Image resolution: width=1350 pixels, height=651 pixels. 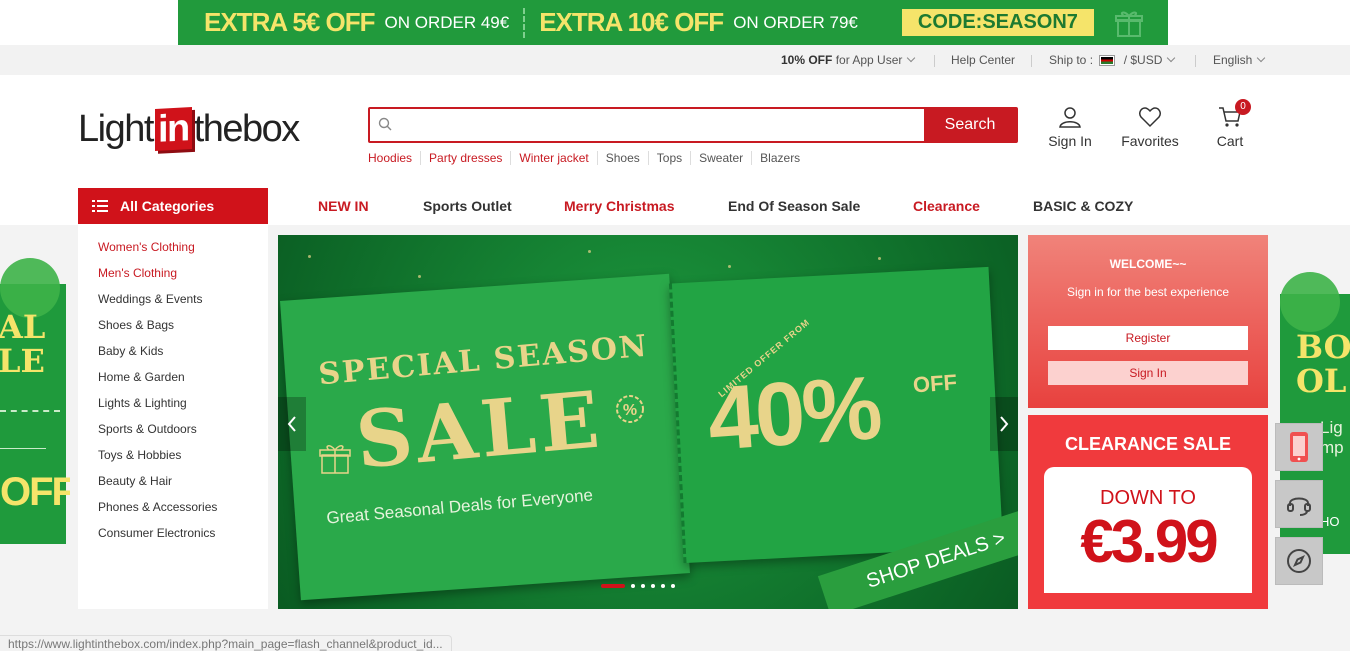 What do you see at coordinates (1147, 444) in the screenshot?
I see `clearance-title: CLEARANCE SALE` at bounding box center [1147, 444].